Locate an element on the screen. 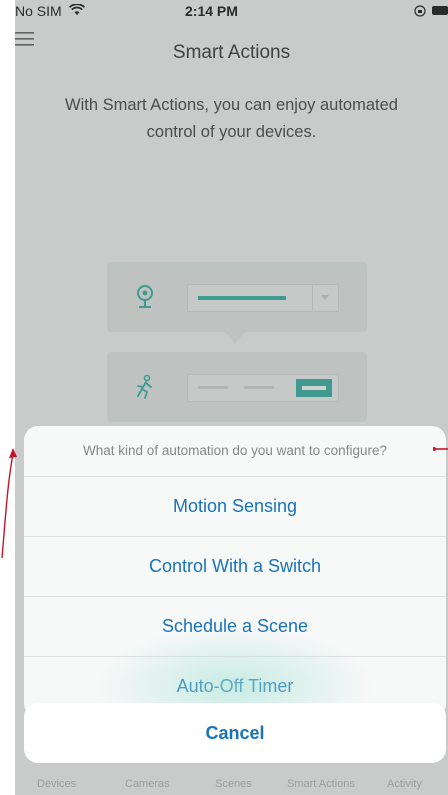  tab-smart-actions: Smart Actions is located at coordinates (321, 784).